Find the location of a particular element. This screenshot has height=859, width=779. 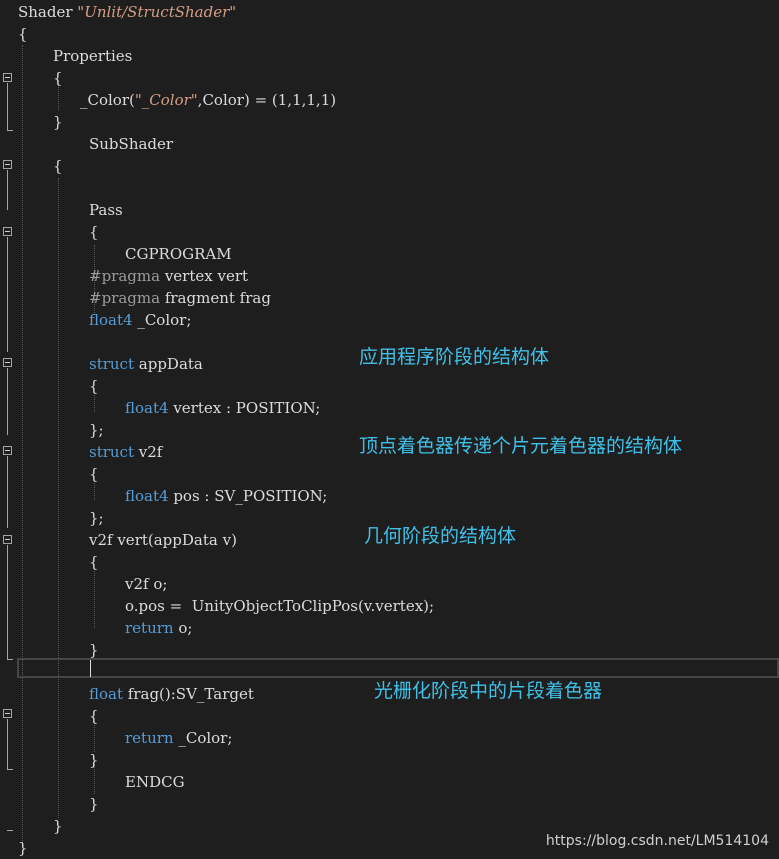

code-line: ENDCG is located at coordinates (389, 782).